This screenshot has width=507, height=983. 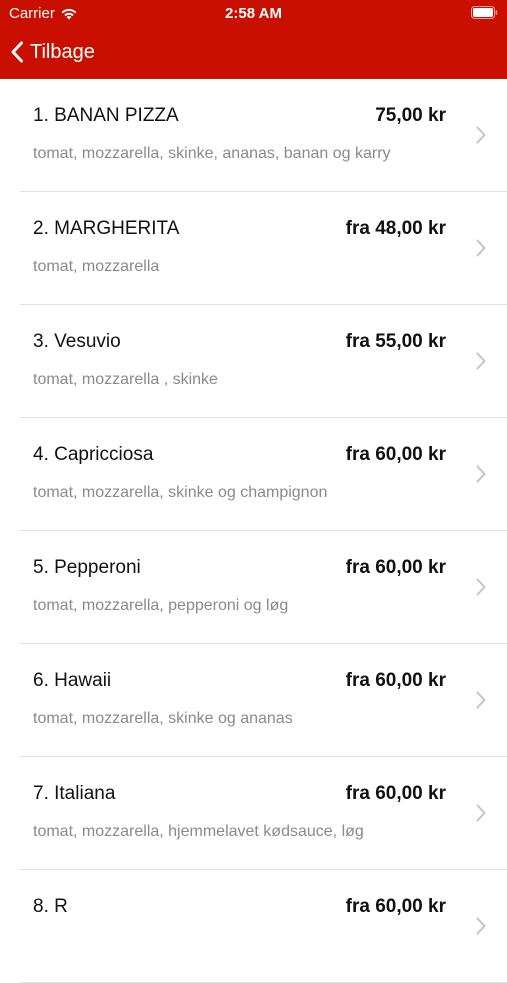 I want to click on item-price: fra 55,00 kr, so click(x=395, y=341).